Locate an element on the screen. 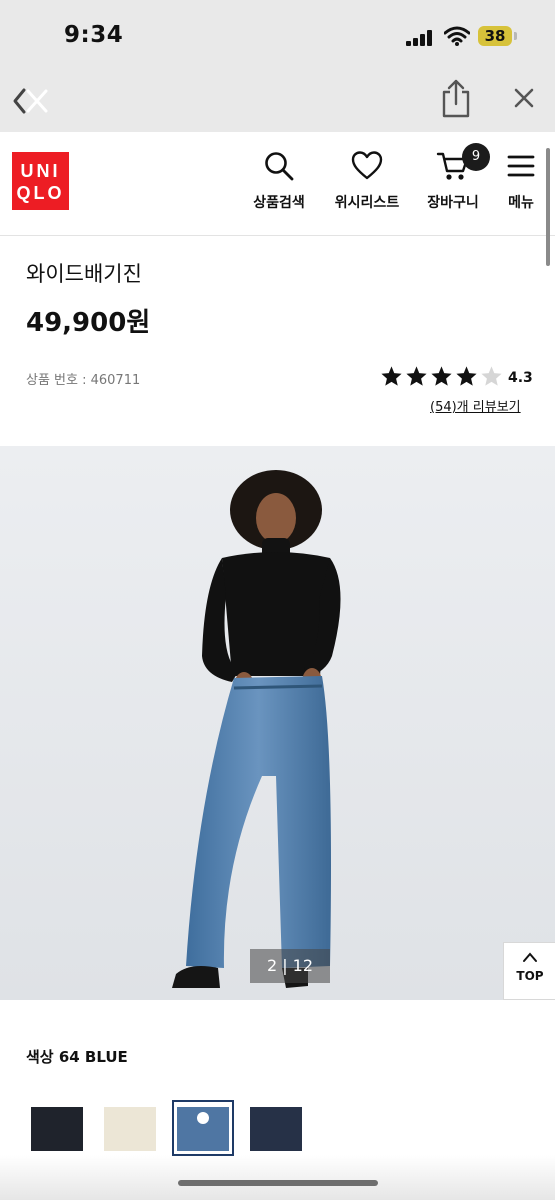 This screenshot has width=555, height=1200. selected-indicator-dot is located at coordinates (203, 1118).